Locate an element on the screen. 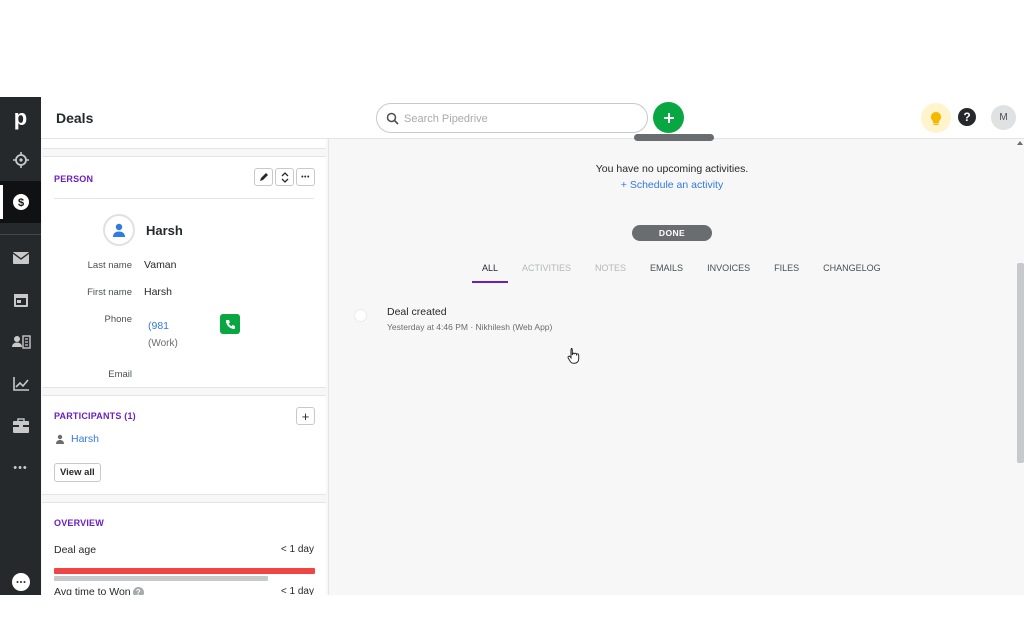 Image resolution: width=1024 pixels, height=640 pixels. person-avatar is located at coordinates (119, 230).